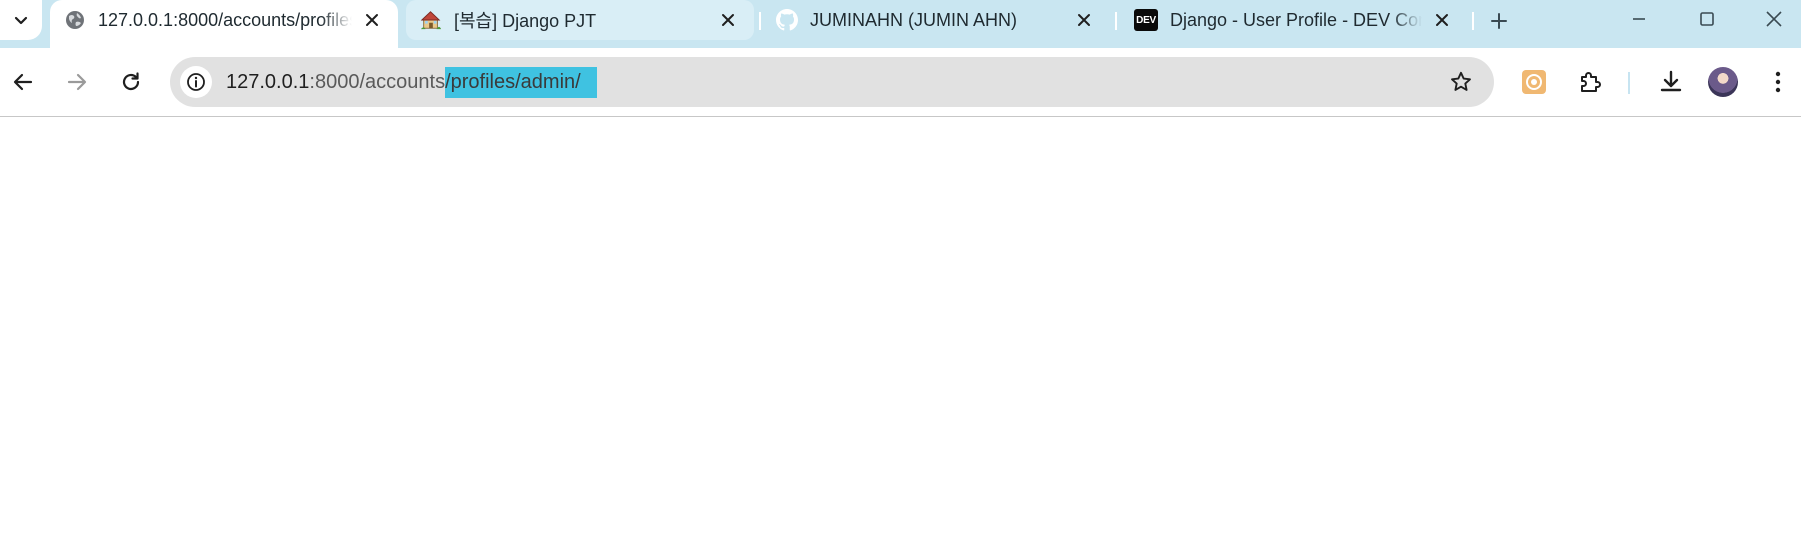 The width and height of the screenshot is (1801, 544). I want to click on arrow-left-icon, so click(23, 82).